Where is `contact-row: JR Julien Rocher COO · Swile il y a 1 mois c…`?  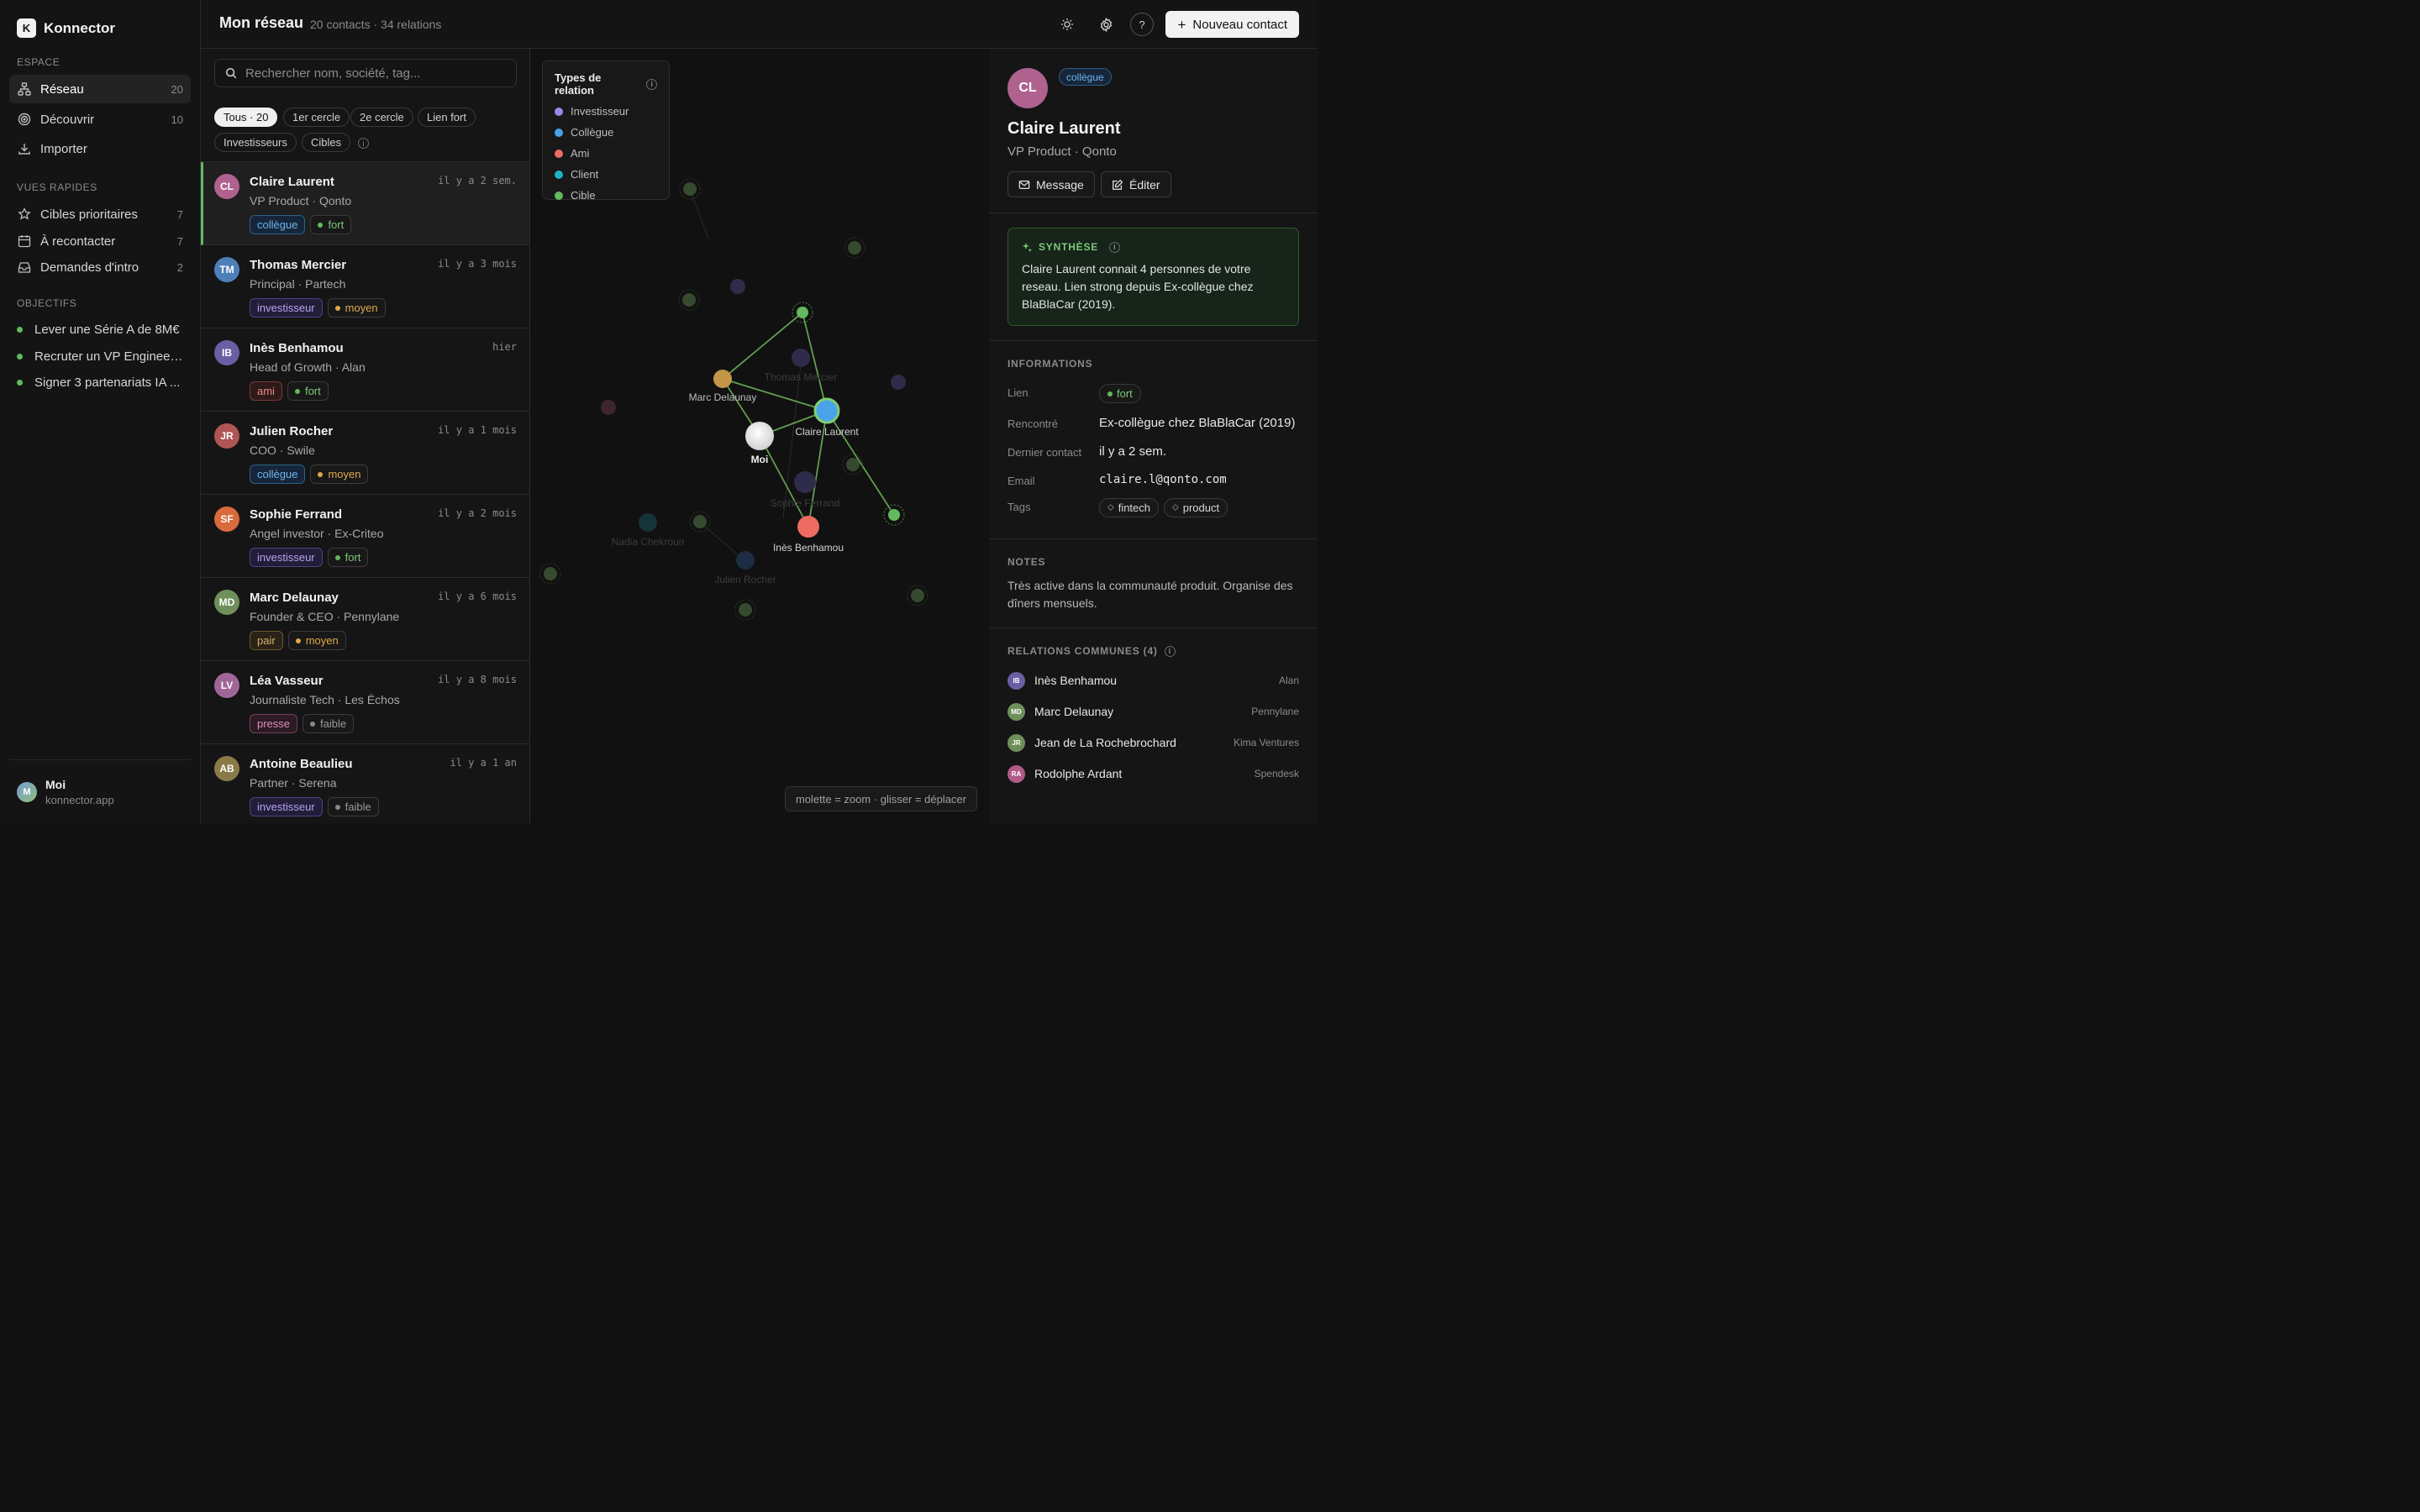 contact-row: JR Julien Rocher COO · Swile il y a 1 mois c… is located at coordinates (365, 453).